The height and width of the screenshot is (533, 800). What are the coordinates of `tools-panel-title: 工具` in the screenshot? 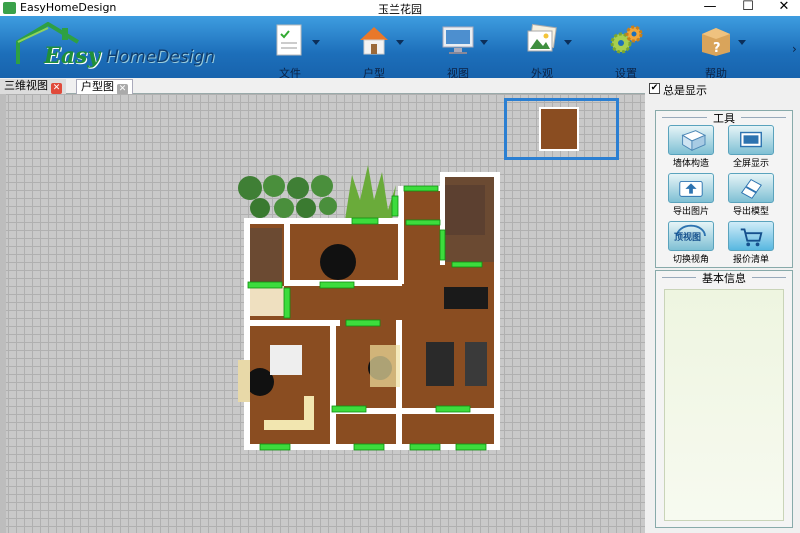 It's located at (724, 118).